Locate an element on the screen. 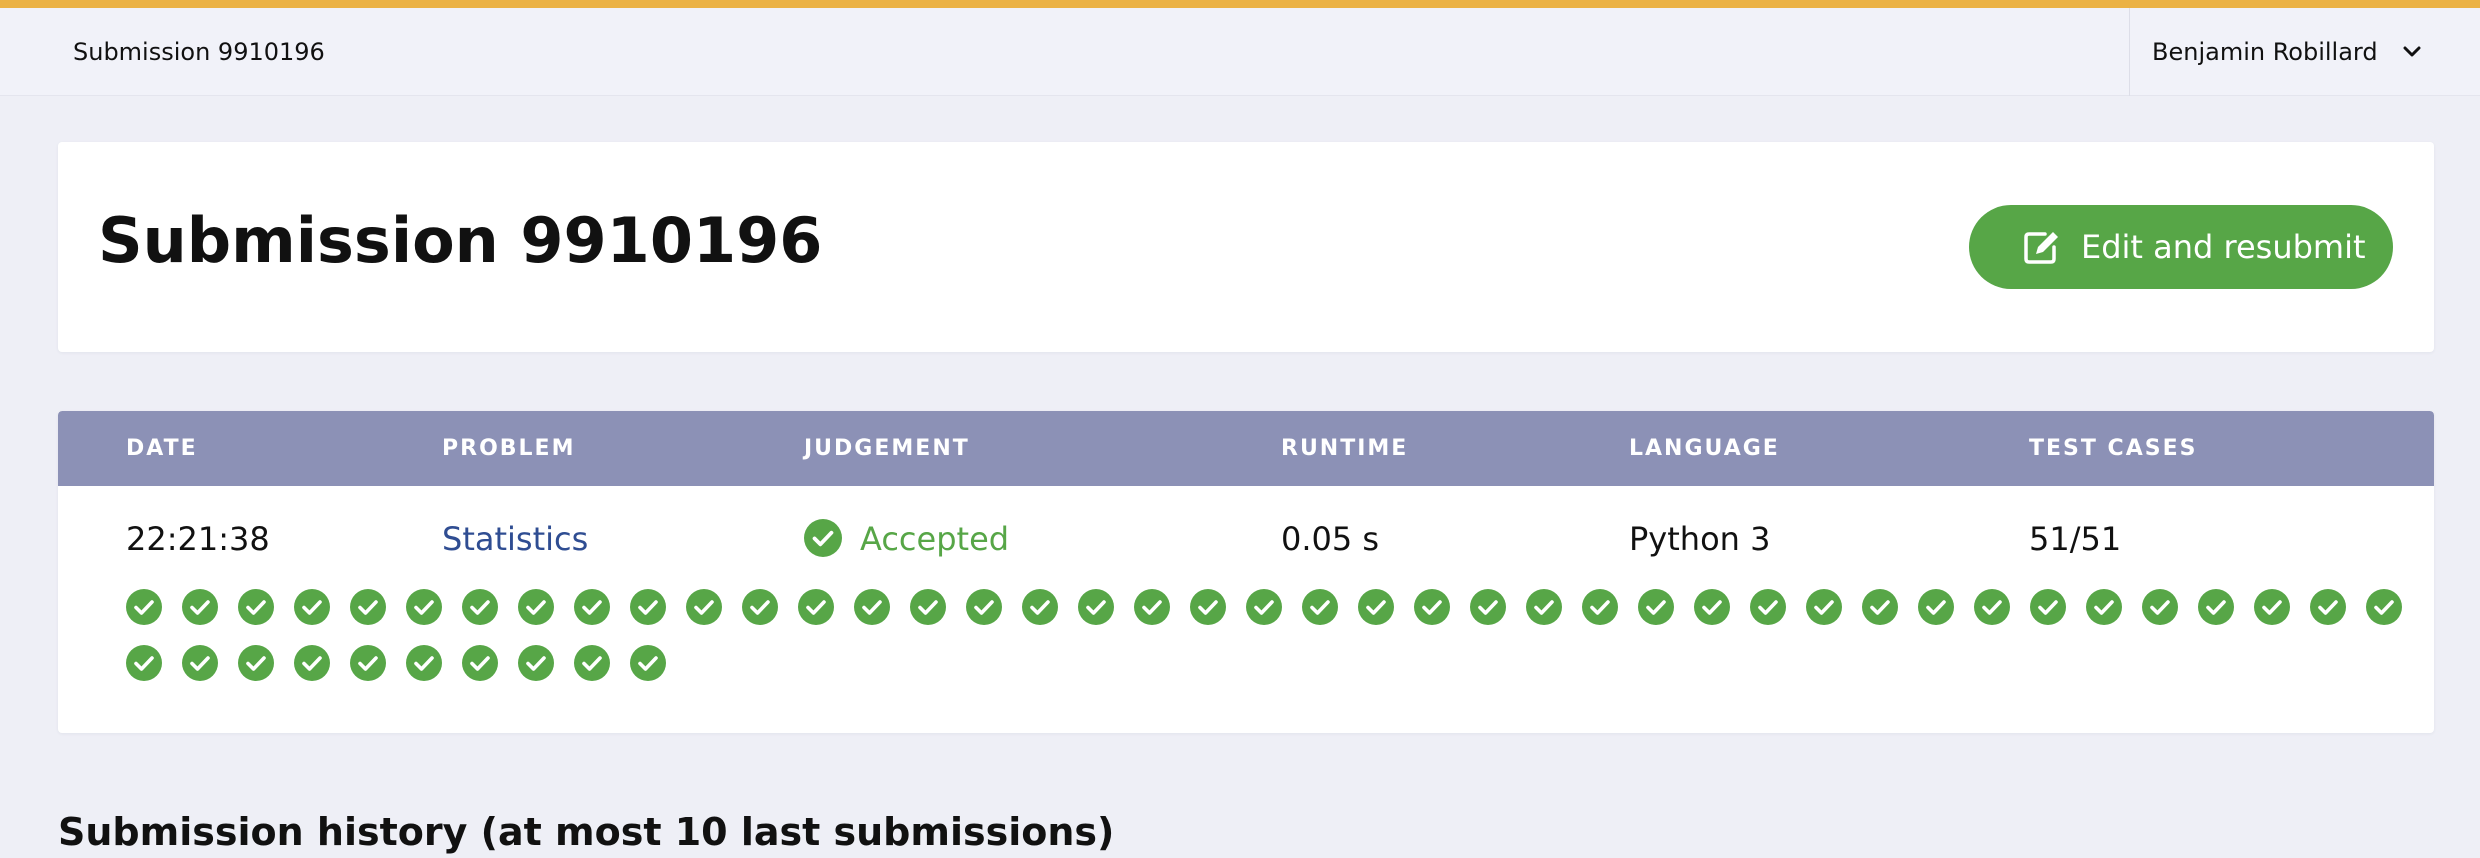 The width and height of the screenshot is (2480, 858). column-header-date: DATE is located at coordinates (162, 448).